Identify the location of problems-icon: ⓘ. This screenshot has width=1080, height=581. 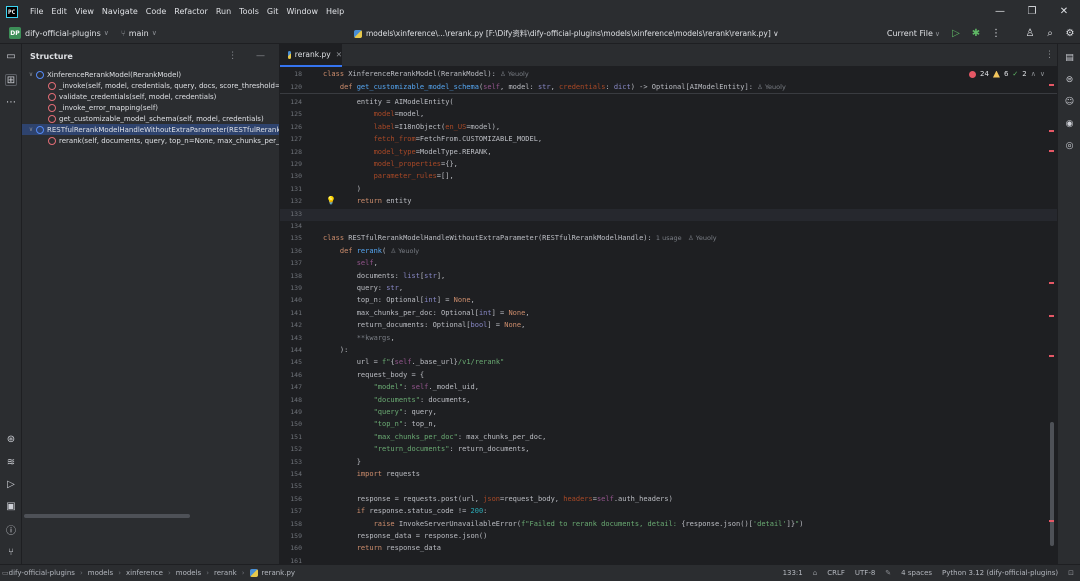
(11, 530).